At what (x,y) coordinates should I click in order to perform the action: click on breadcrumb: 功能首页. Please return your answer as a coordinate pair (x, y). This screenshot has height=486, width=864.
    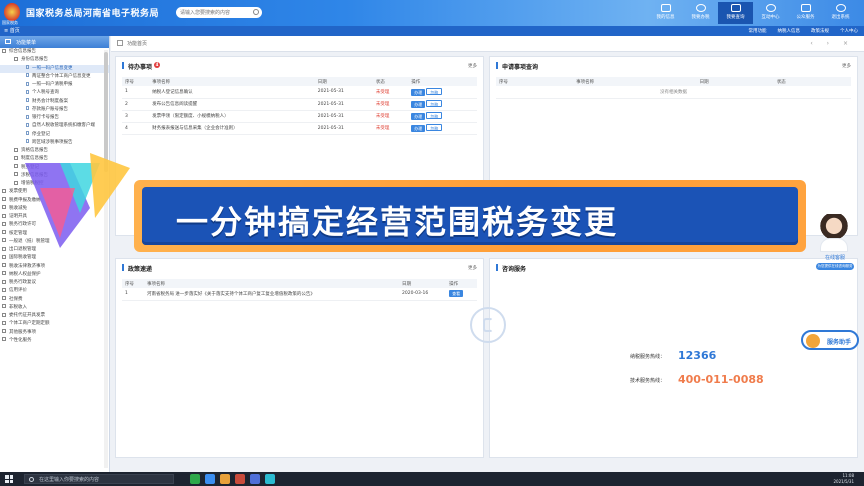
    Looking at the image, I should click on (137, 43).